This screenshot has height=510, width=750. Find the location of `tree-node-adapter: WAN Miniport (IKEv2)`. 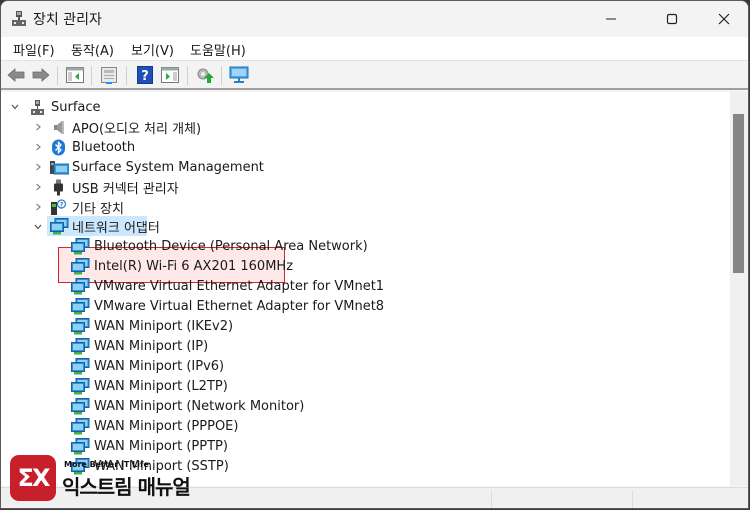

tree-node-adapter: WAN Miniport (IKEv2) is located at coordinates (152, 326).